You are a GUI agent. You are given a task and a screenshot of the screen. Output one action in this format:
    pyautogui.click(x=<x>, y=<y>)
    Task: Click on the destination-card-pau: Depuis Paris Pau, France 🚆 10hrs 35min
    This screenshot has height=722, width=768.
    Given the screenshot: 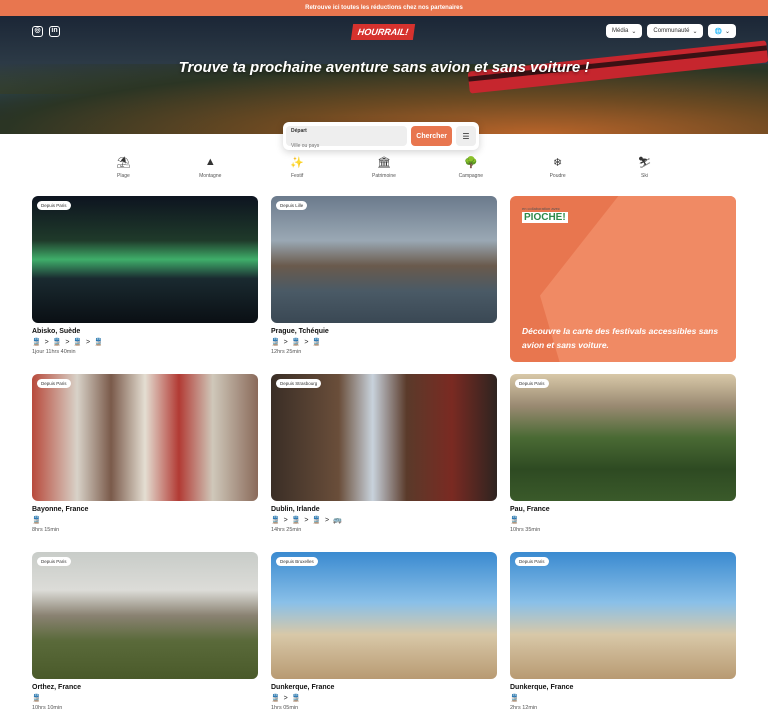 What is the action you would take?
    pyautogui.click(x=623, y=457)
    